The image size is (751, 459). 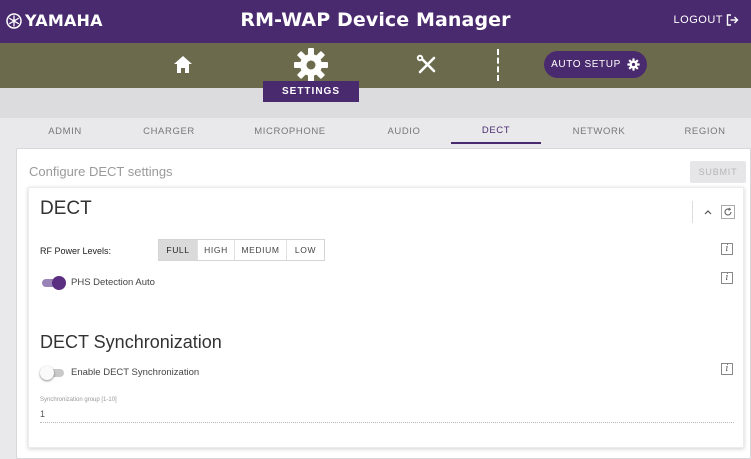 What do you see at coordinates (42, 414) in the screenshot?
I see `sync-group-input: 1` at bounding box center [42, 414].